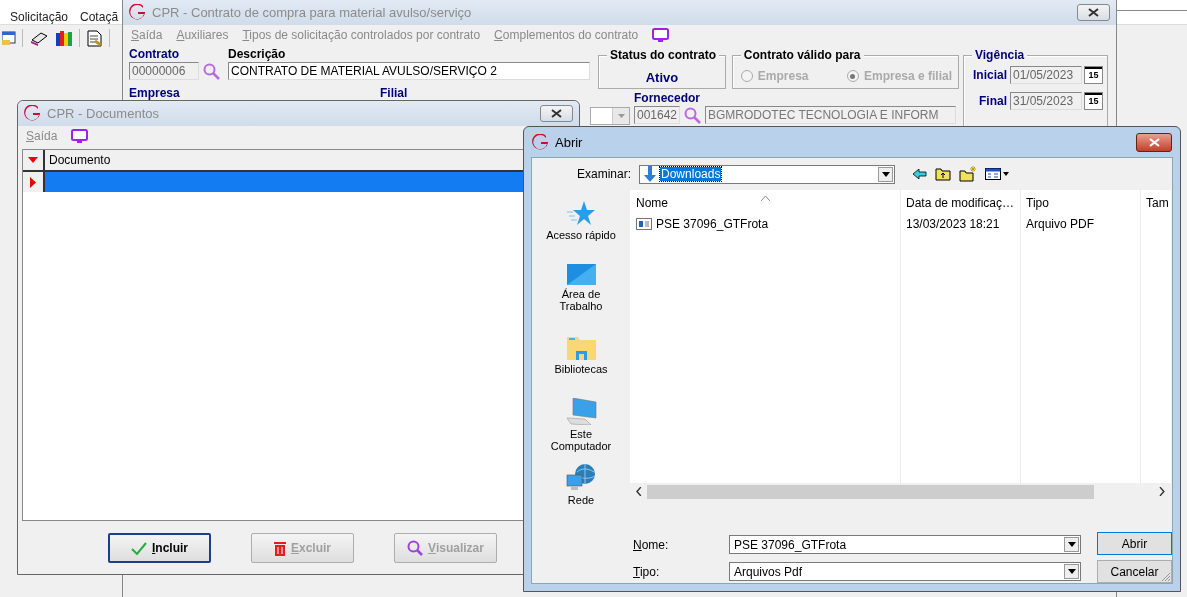 The image size is (1187, 597). I want to click on place-item: Rede, so click(581, 495).